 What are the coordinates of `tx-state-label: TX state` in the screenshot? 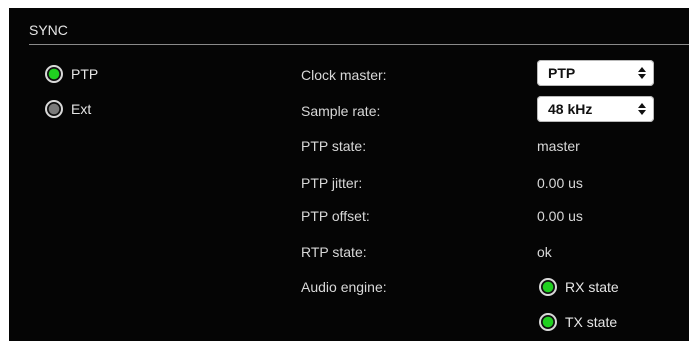 It's located at (591, 322).